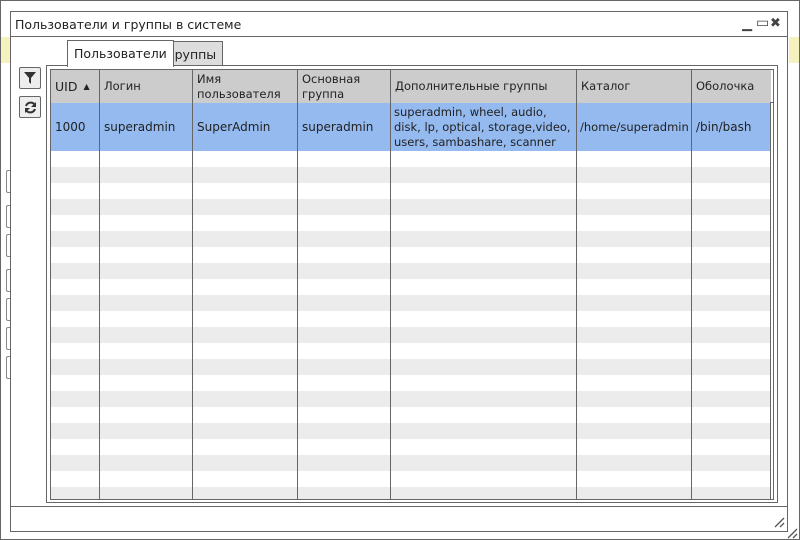  What do you see at coordinates (344, 127) in the screenshot?
I see `cell-primary-group: superadmin` at bounding box center [344, 127].